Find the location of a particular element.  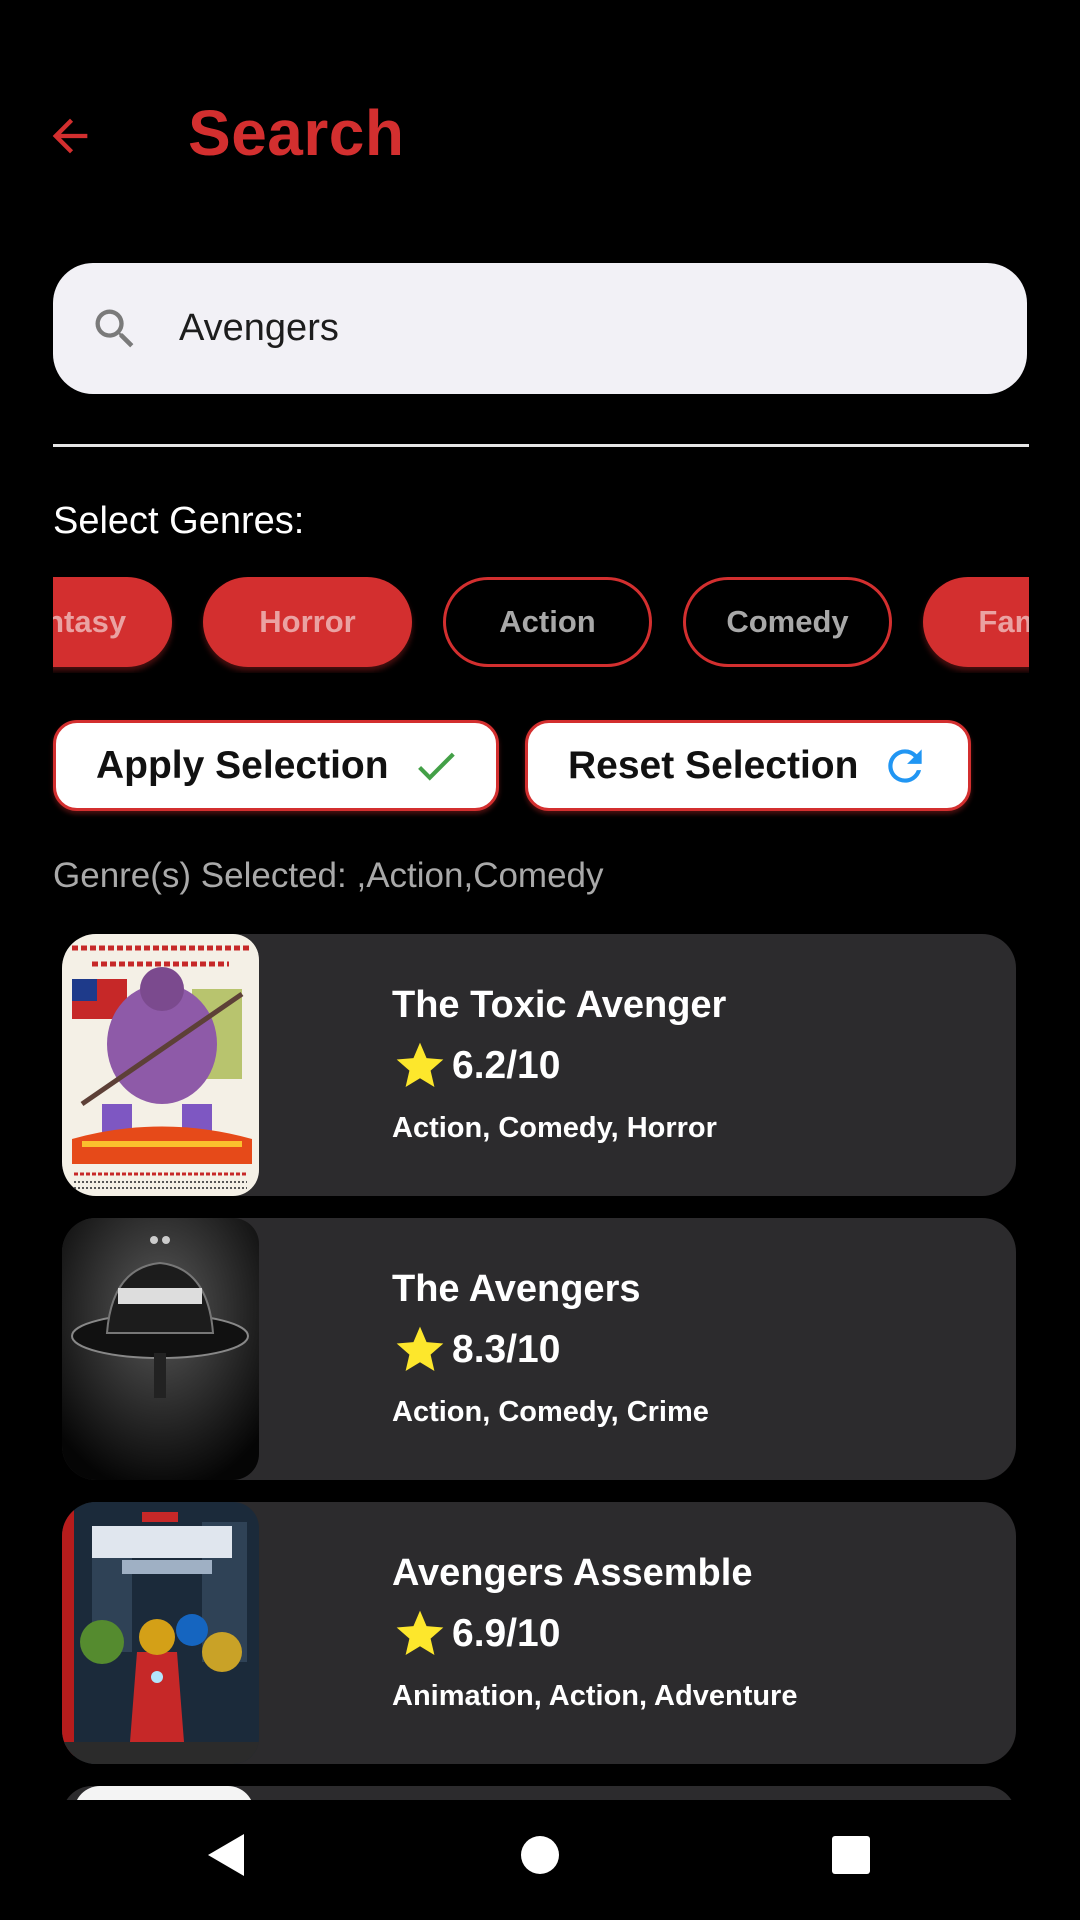

system-nav-bar is located at coordinates (540, 1860).